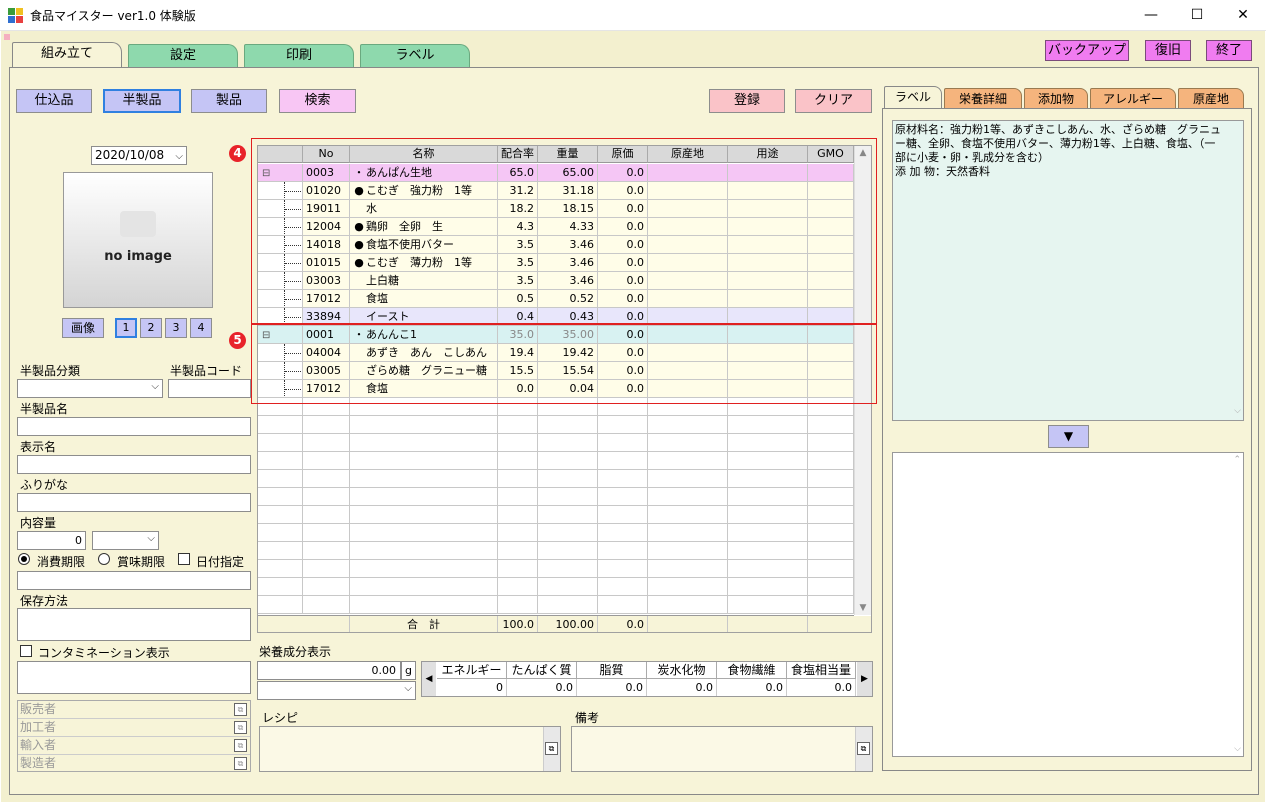 Image resolution: width=1266 pixels, height=803 pixels. Describe the element at coordinates (26, 651) in the screenshot. I see `contamination-checkbox` at that location.